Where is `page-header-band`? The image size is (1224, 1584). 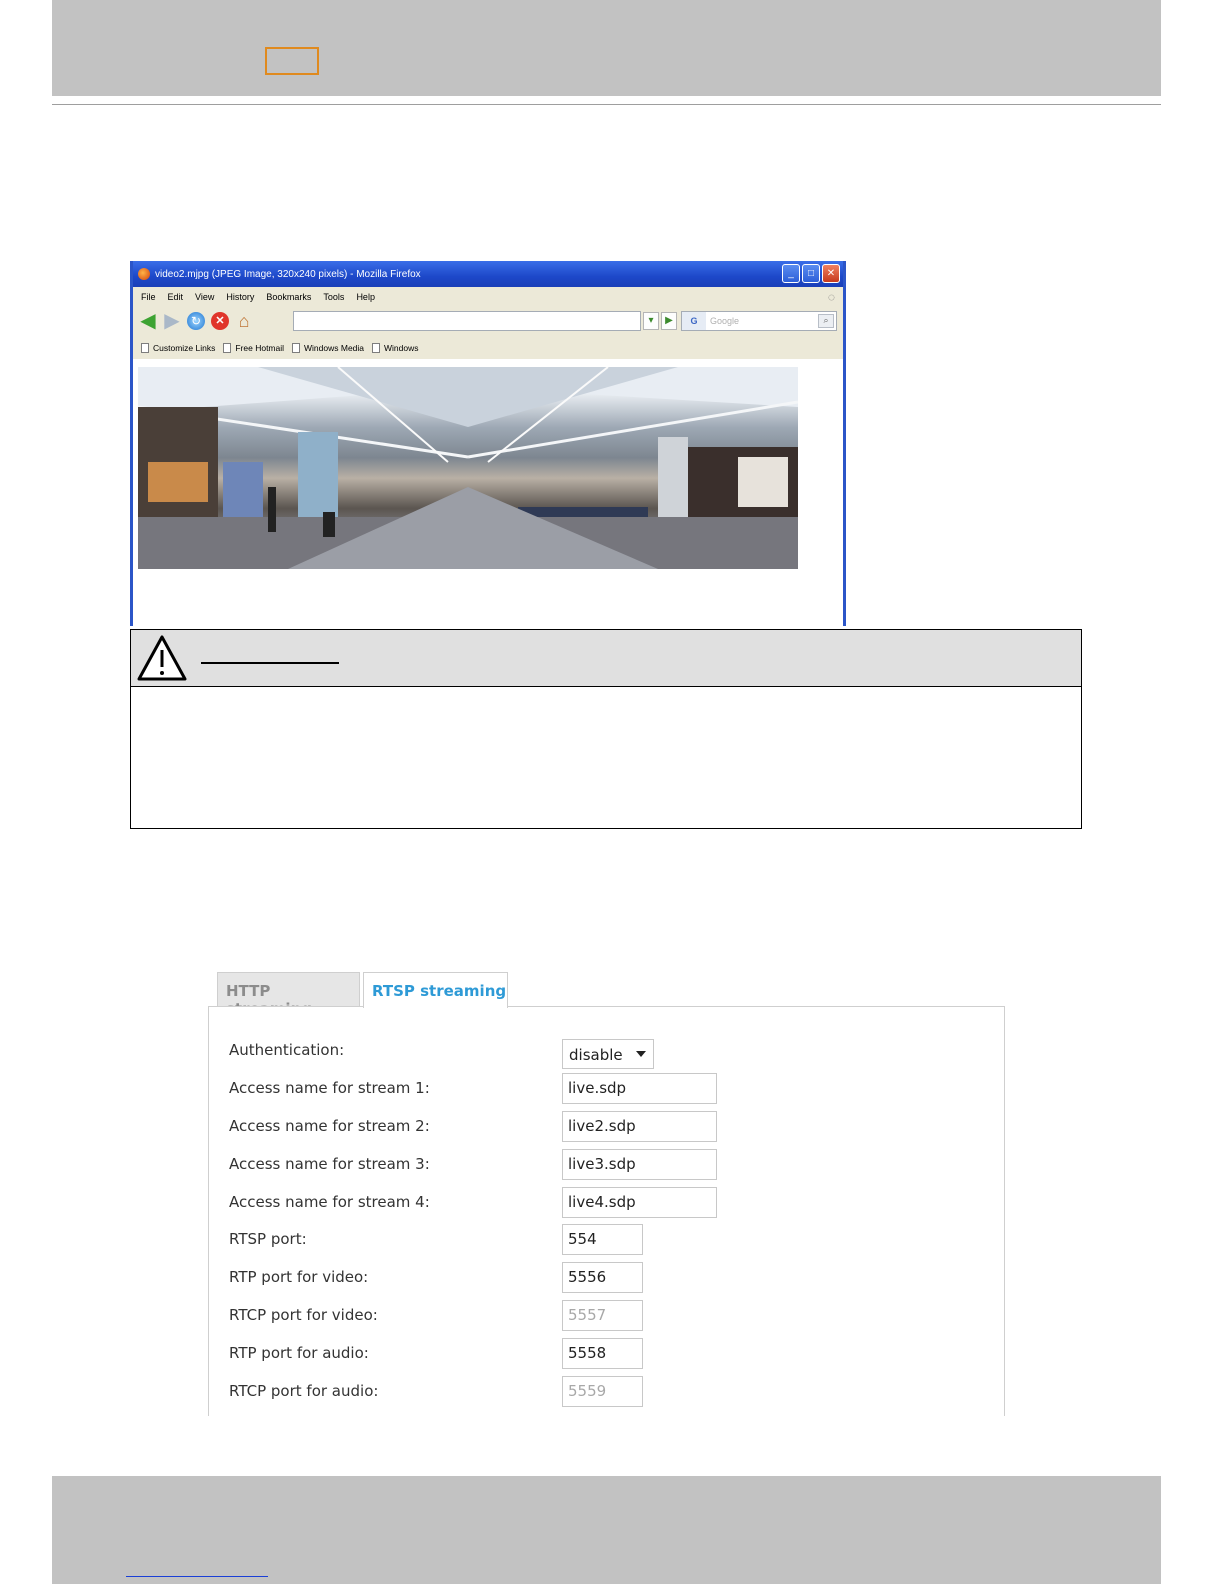 page-header-band is located at coordinates (606, 48).